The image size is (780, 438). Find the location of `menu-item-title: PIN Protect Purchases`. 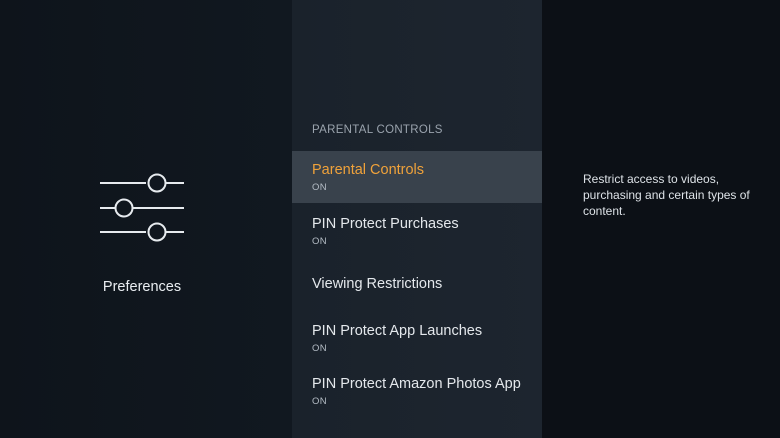

menu-item-title: PIN Protect Purchases is located at coordinates (385, 224).